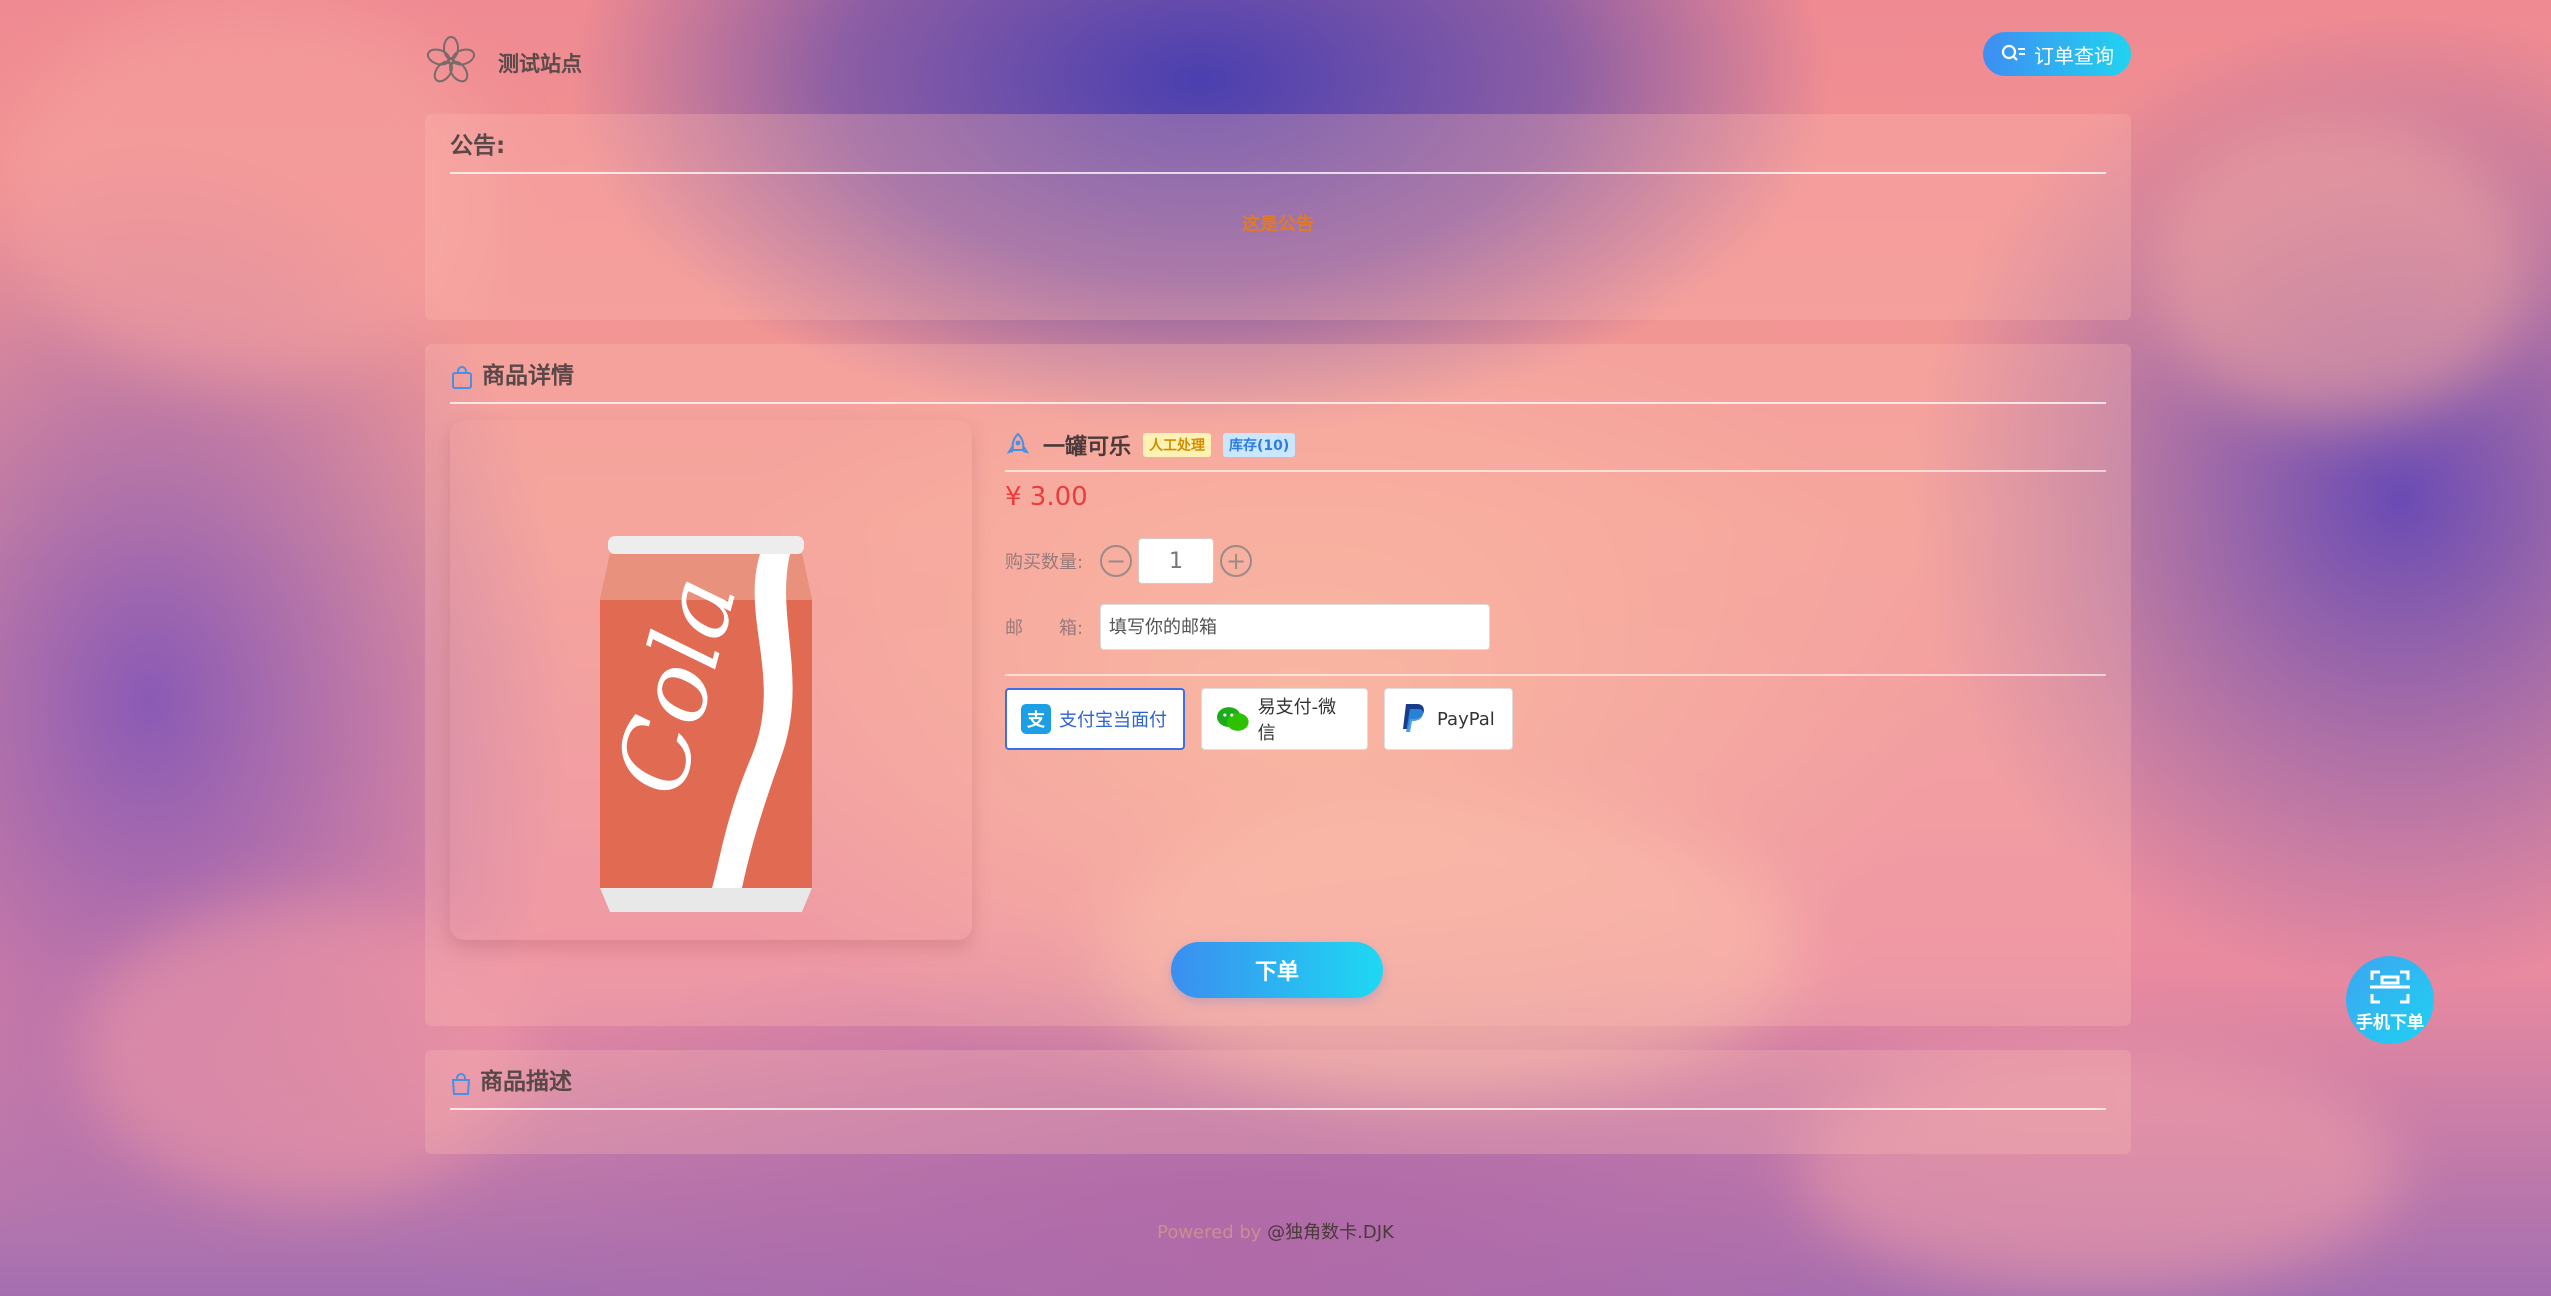 The height and width of the screenshot is (1296, 2551). What do you see at coordinates (1044, 562) in the screenshot?
I see `quantity-label: 购买数量:` at bounding box center [1044, 562].